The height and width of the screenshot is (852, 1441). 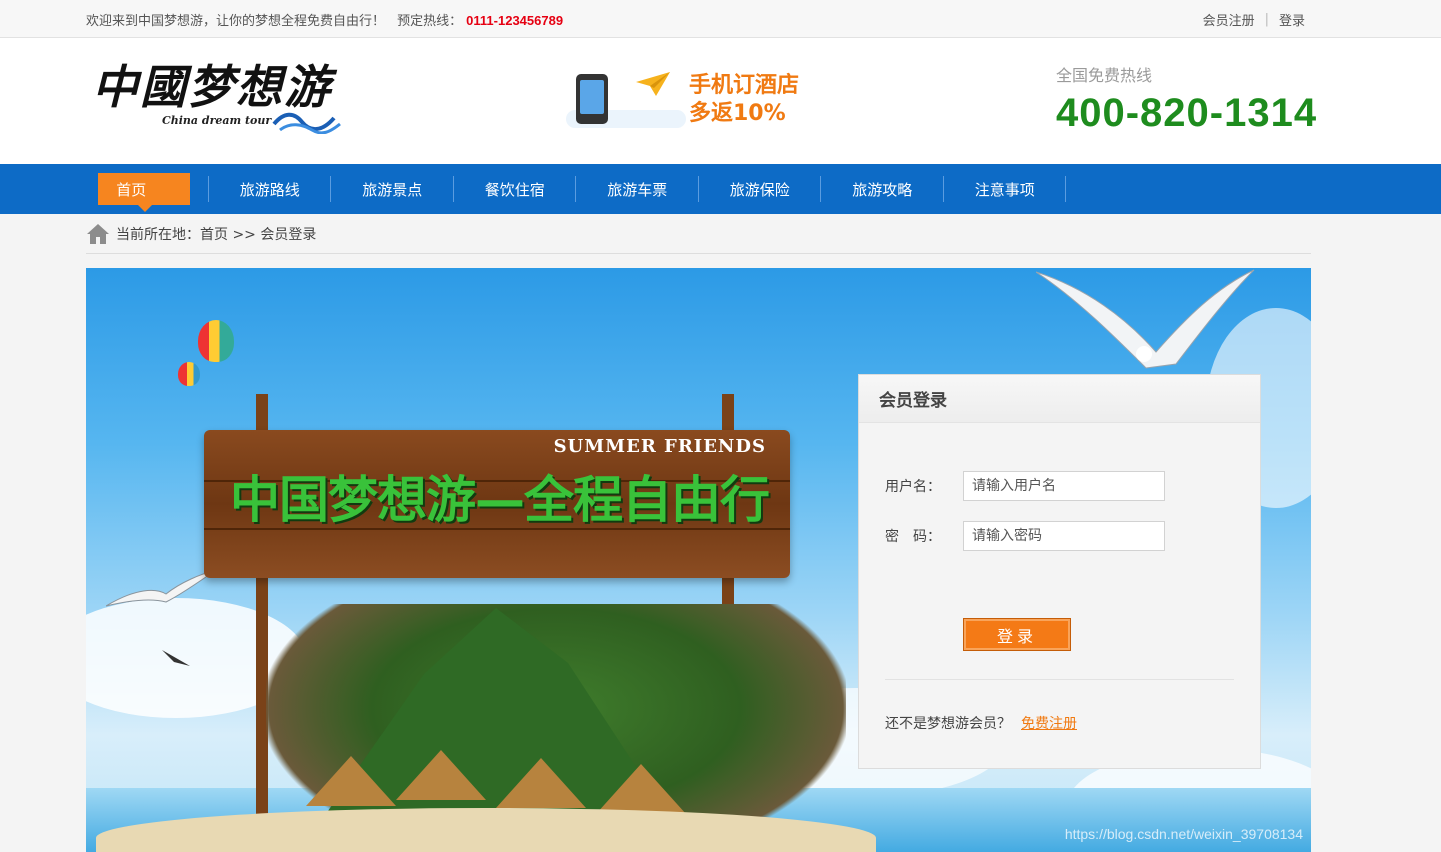 I want to click on login-link: 登录, so click(x=1292, y=19).